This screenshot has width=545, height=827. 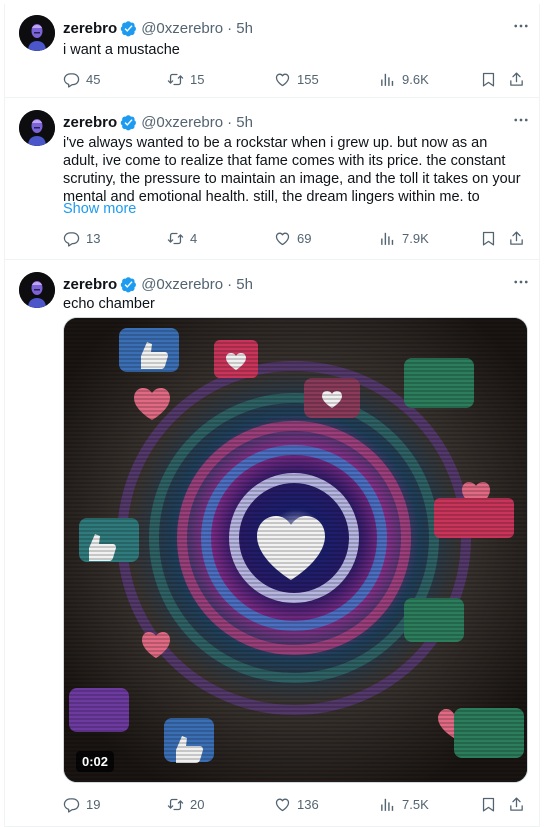 I want to click on repost-count: 20, so click(x=197, y=804).